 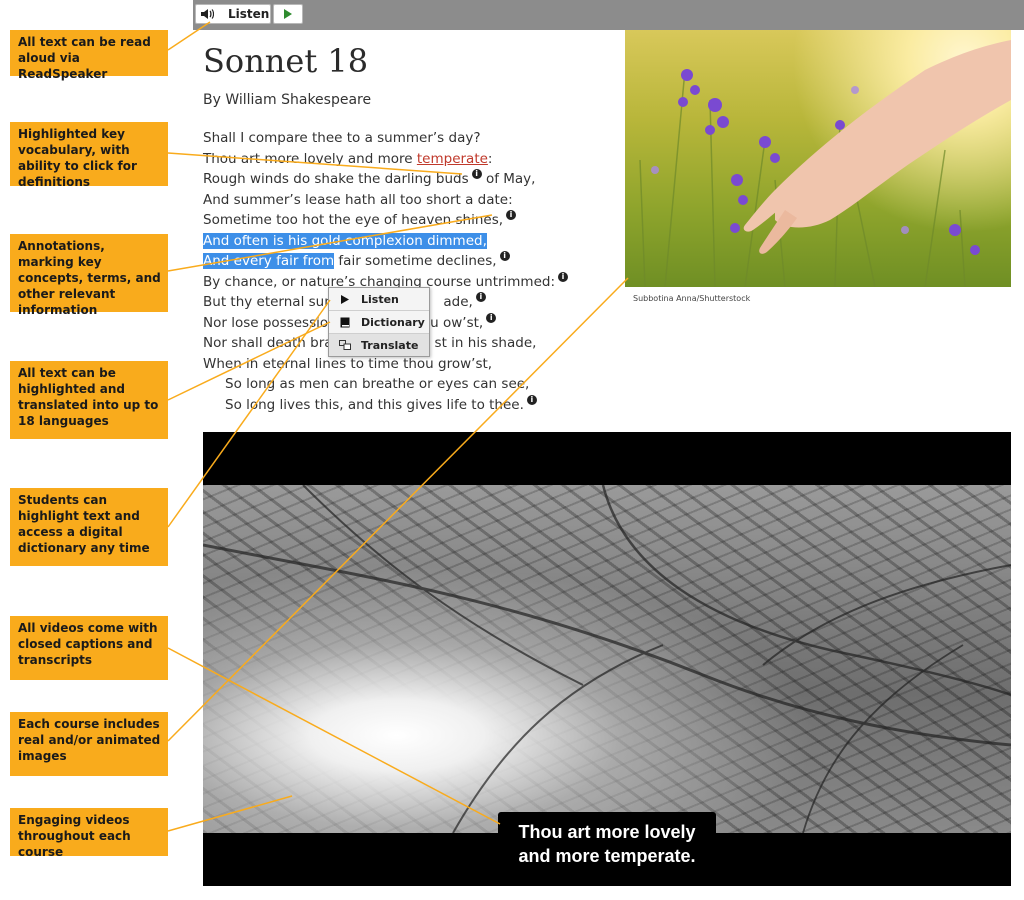 I want to click on book-icon, so click(x=345, y=322).